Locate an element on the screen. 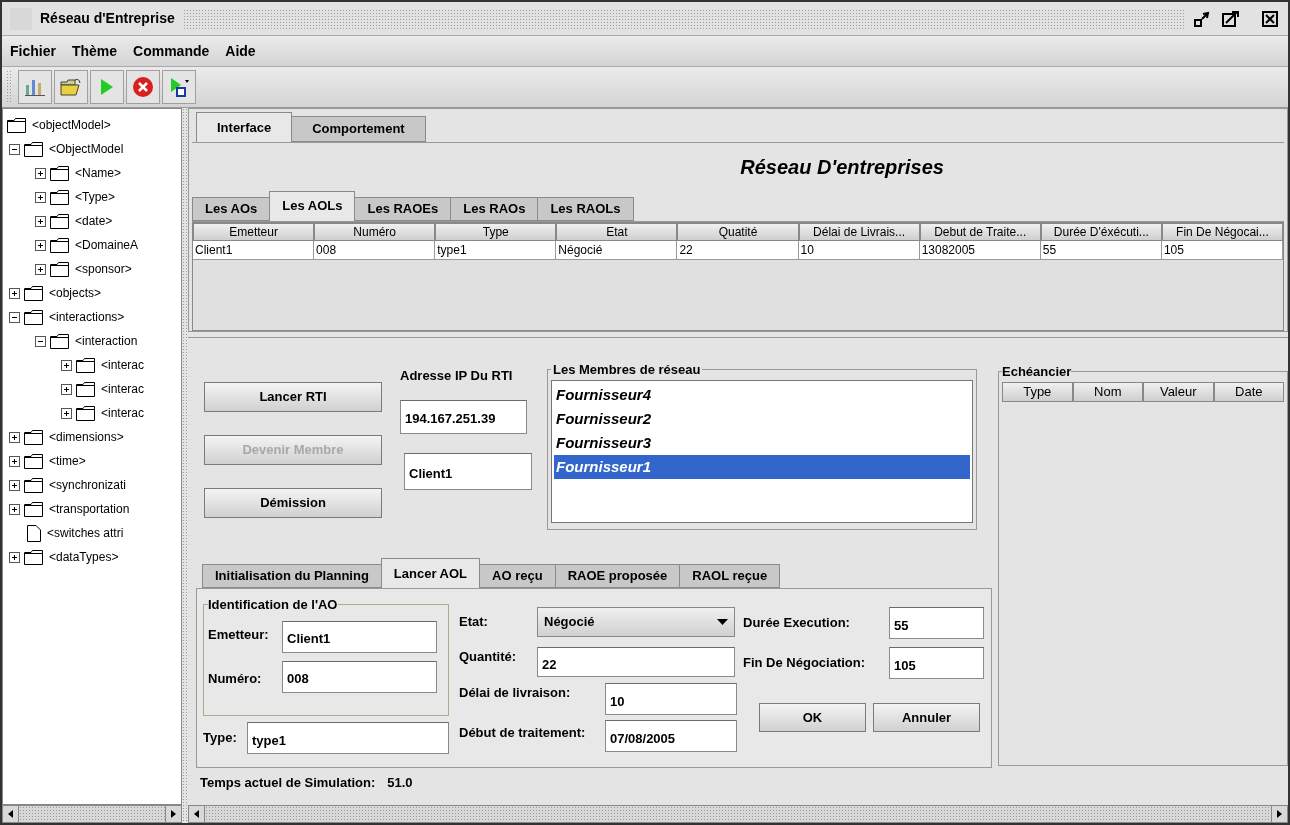 This screenshot has height=825, width=1290. tab: RAOE proposée is located at coordinates (617, 576).